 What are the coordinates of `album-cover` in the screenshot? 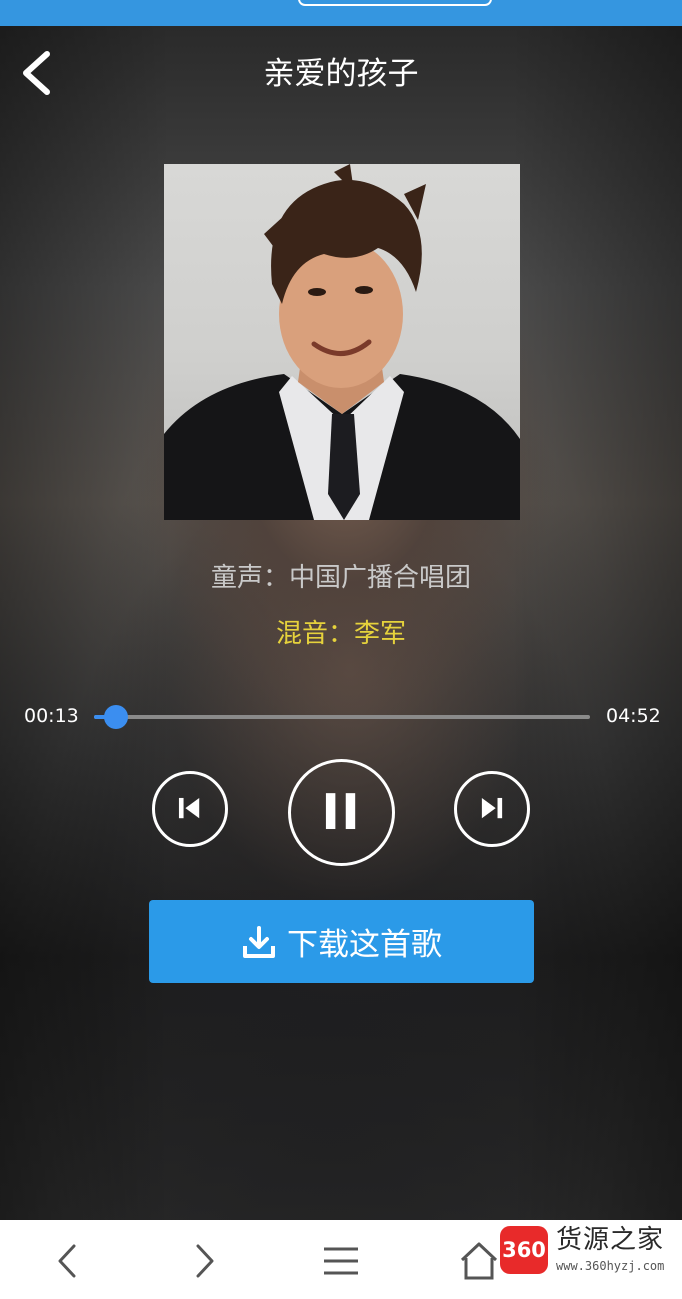 It's located at (342, 342).